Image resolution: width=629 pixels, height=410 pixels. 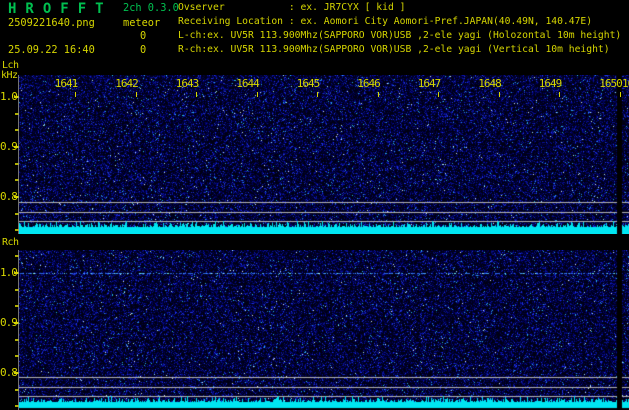 I want to click on mode-label: meteor, so click(x=142, y=23).